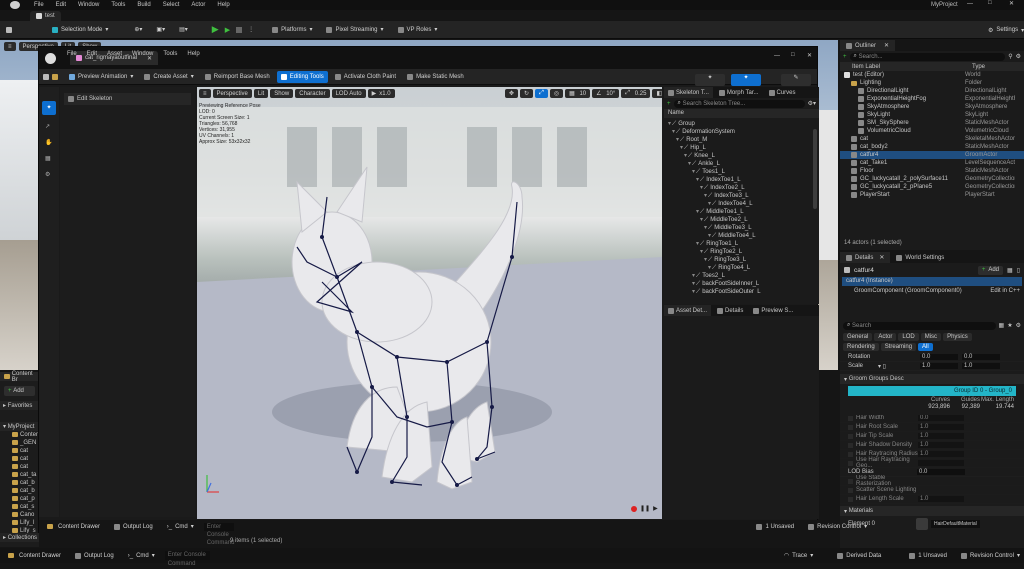  I want to click on details-filter-streaming: Streaming, so click(898, 347).